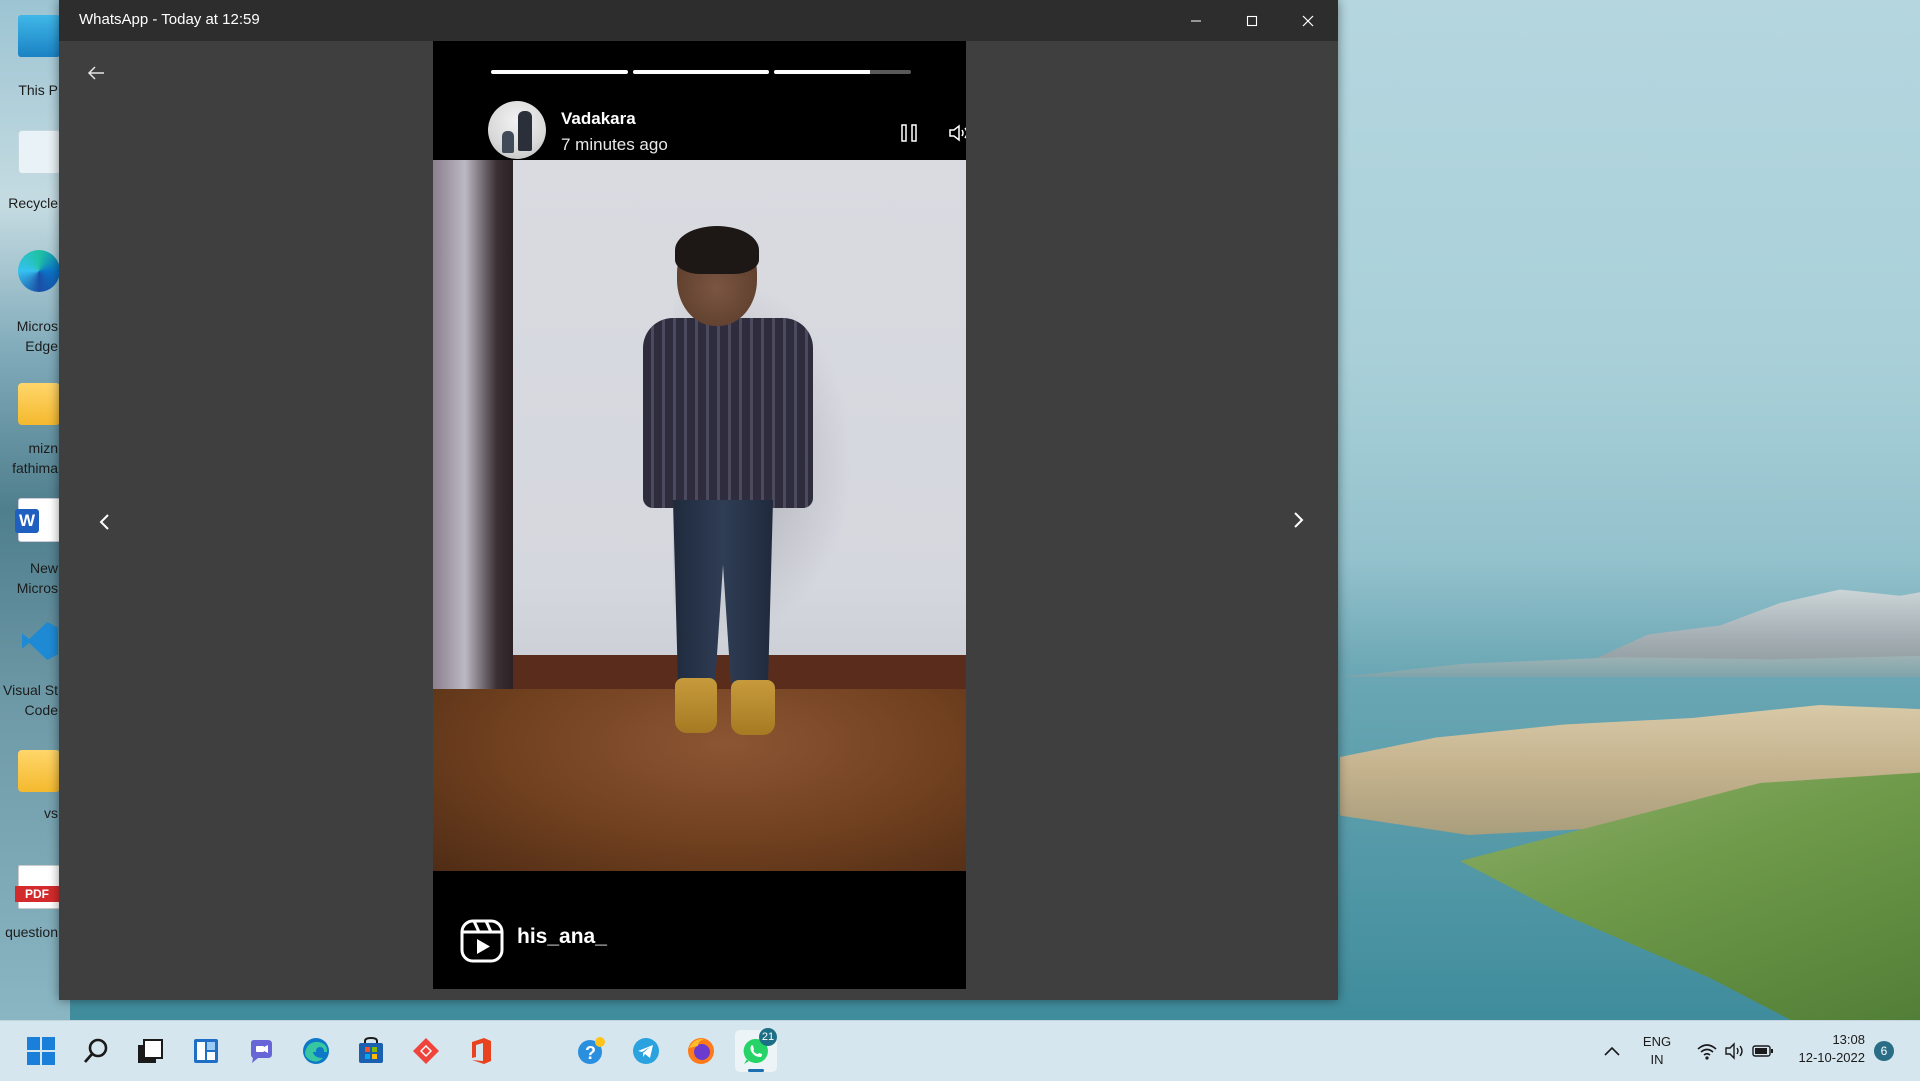 The image size is (1920, 1081). Describe the element at coordinates (38, 520) in the screenshot. I see `word-document-icon` at that location.